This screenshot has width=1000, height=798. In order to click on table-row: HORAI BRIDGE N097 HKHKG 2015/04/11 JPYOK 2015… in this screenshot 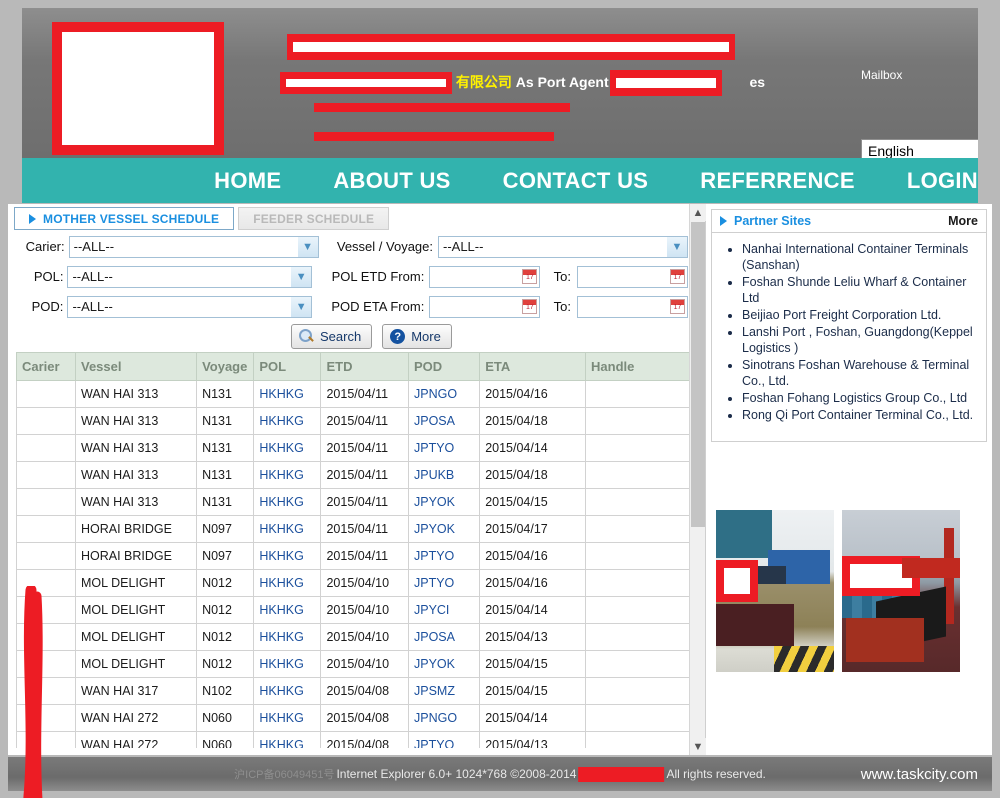, I will do `click(357, 529)`.